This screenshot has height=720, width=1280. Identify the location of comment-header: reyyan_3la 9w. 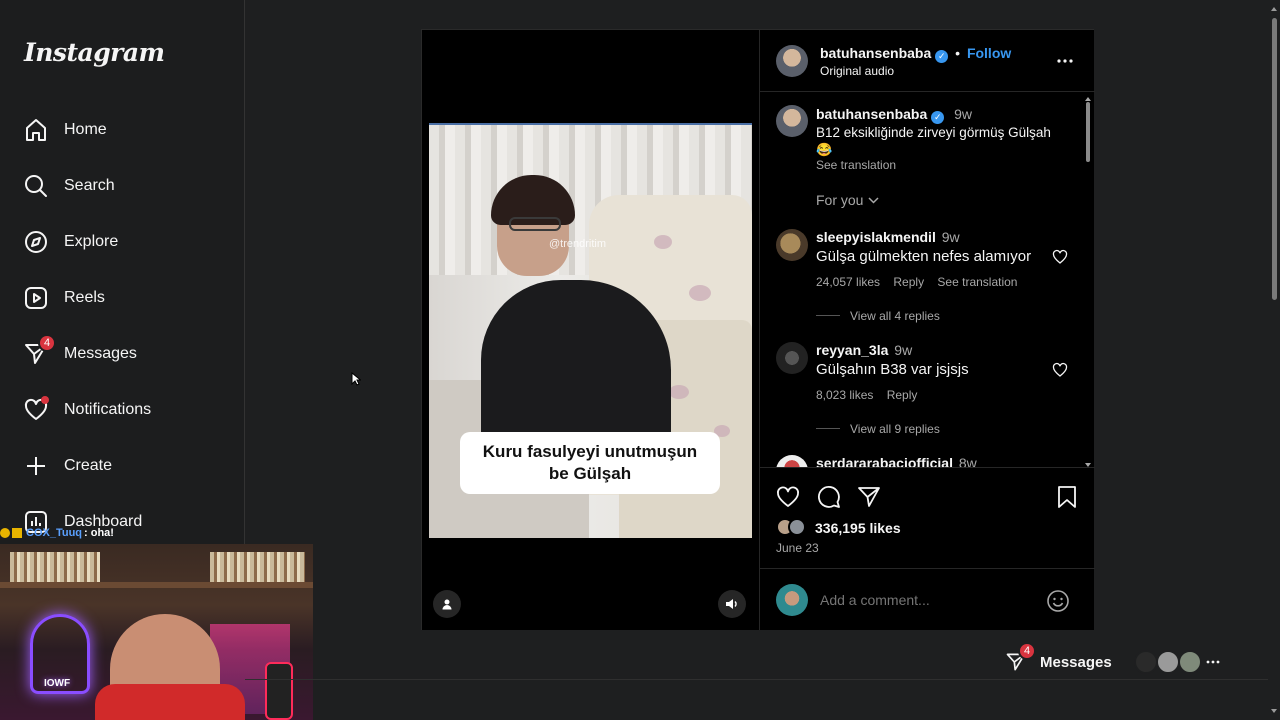
(864, 350).